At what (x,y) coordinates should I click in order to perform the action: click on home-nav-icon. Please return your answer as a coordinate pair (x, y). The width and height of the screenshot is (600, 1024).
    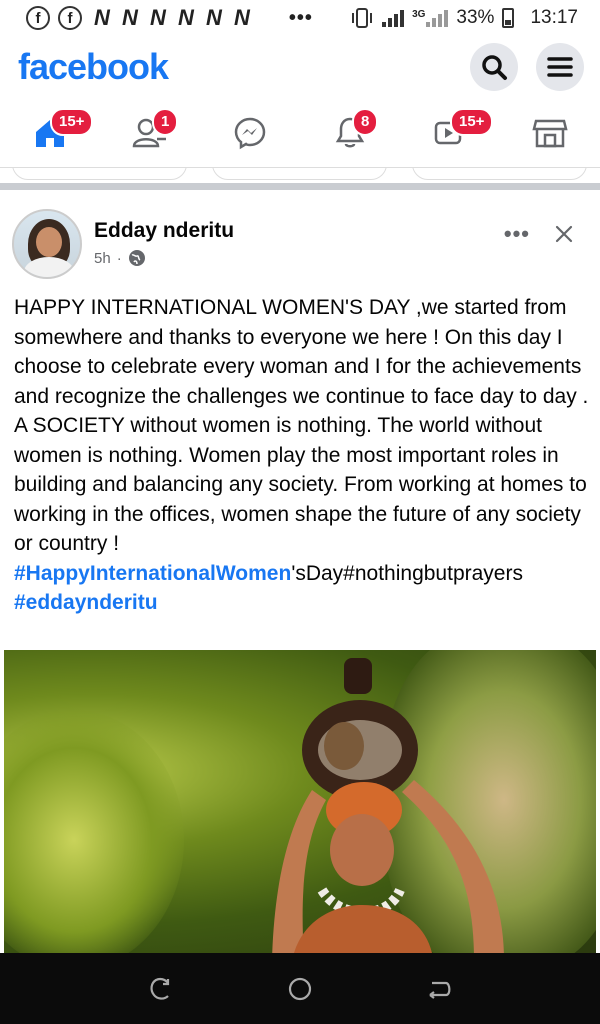
    Looking at the image, I should click on (300, 989).